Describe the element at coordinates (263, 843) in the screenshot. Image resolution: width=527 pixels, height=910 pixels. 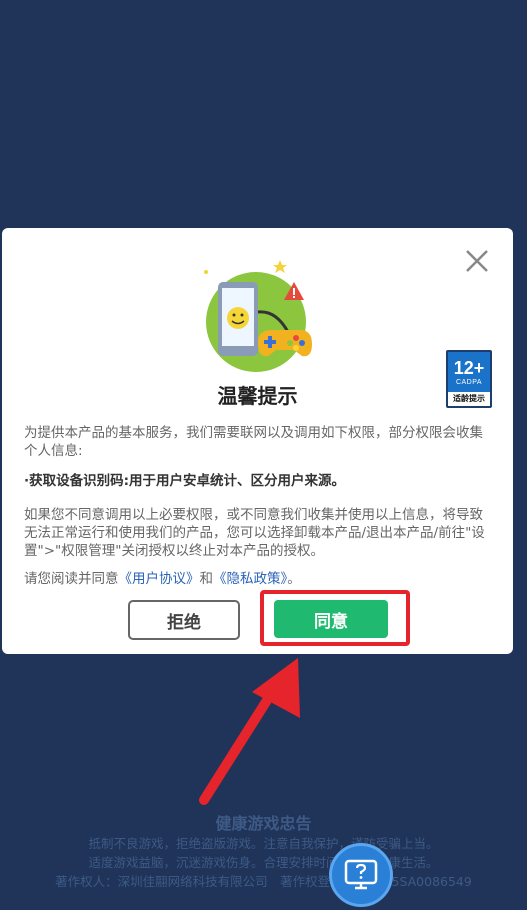
I see `footer-line-1: 抵制不良游戏，拒绝盗版游戏。注意自我保护，谨防受骗上当。` at that location.